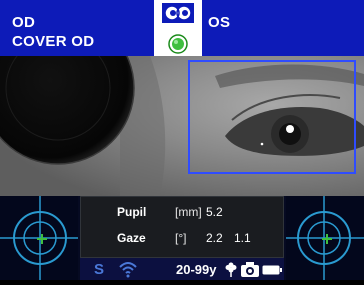 This screenshot has width=364, height=285. I want to click on gaze-unit: [°], so click(181, 238).